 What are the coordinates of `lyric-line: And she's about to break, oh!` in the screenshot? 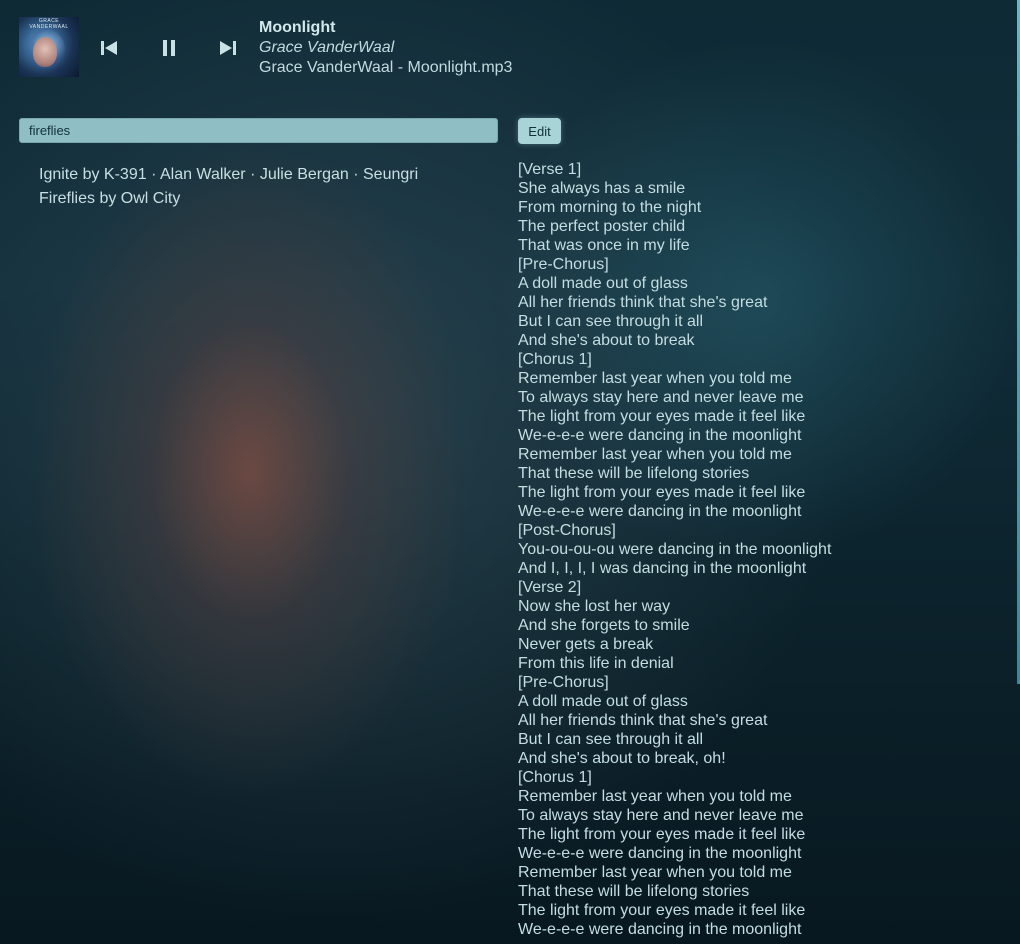 It's located at (622, 758).